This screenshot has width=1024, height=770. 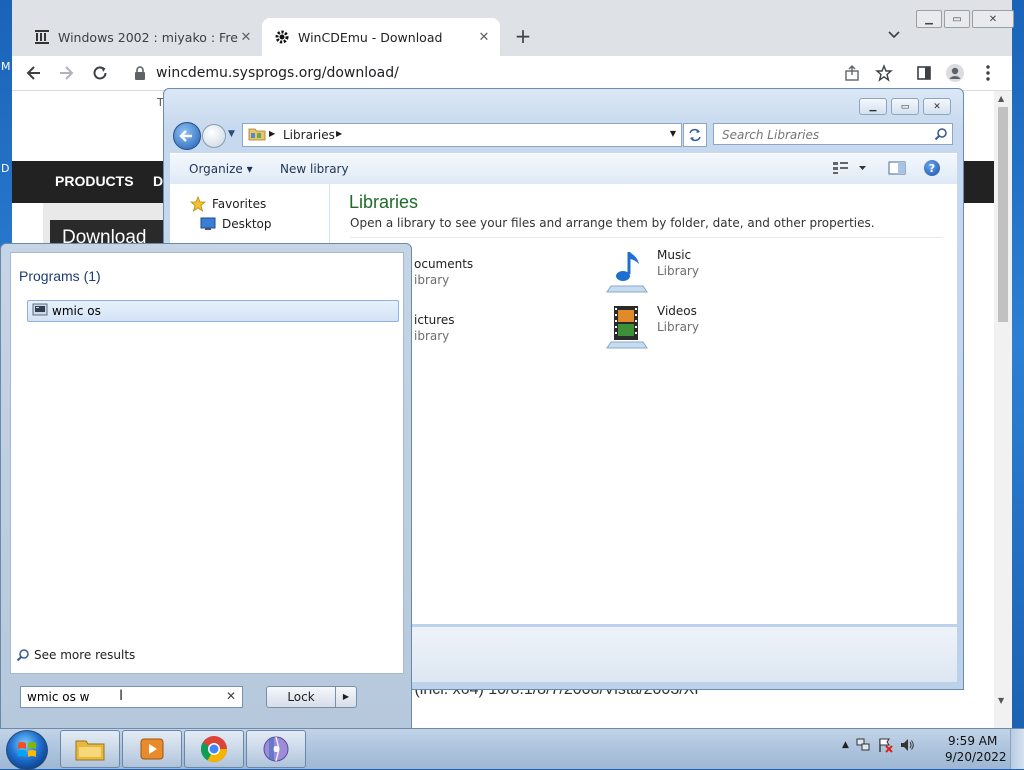 I want to click on program-result-wmic-os: wmic os, so click(x=213, y=311).